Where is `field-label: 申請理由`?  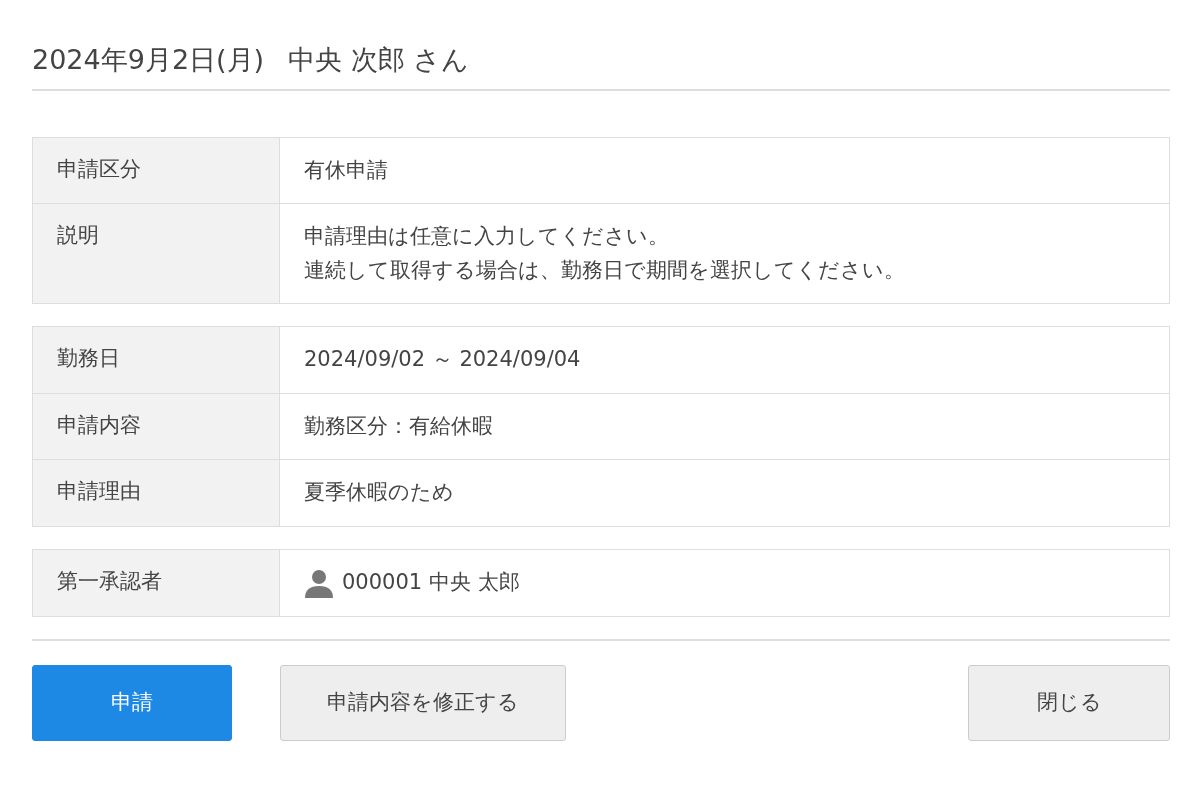 field-label: 申請理由 is located at coordinates (156, 493).